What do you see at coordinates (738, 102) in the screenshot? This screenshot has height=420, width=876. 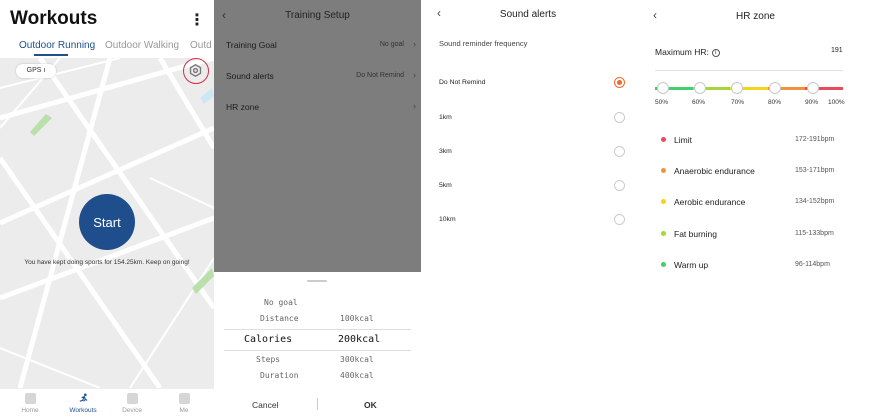 I see `percent-mark: 70%` at bounding box center [738, 102].